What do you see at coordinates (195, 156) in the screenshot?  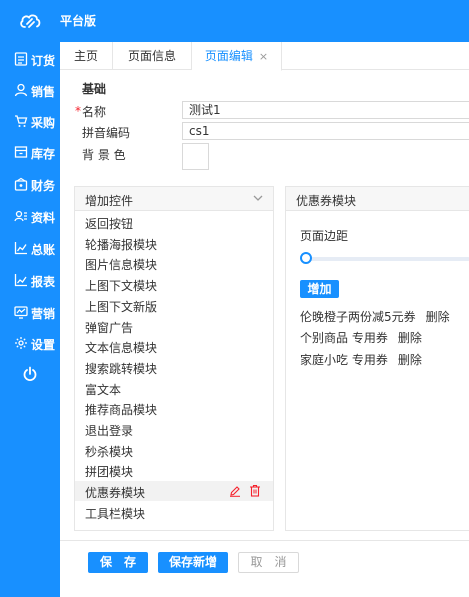 I see `bg-color-picker` at bounding box center [195, 156].